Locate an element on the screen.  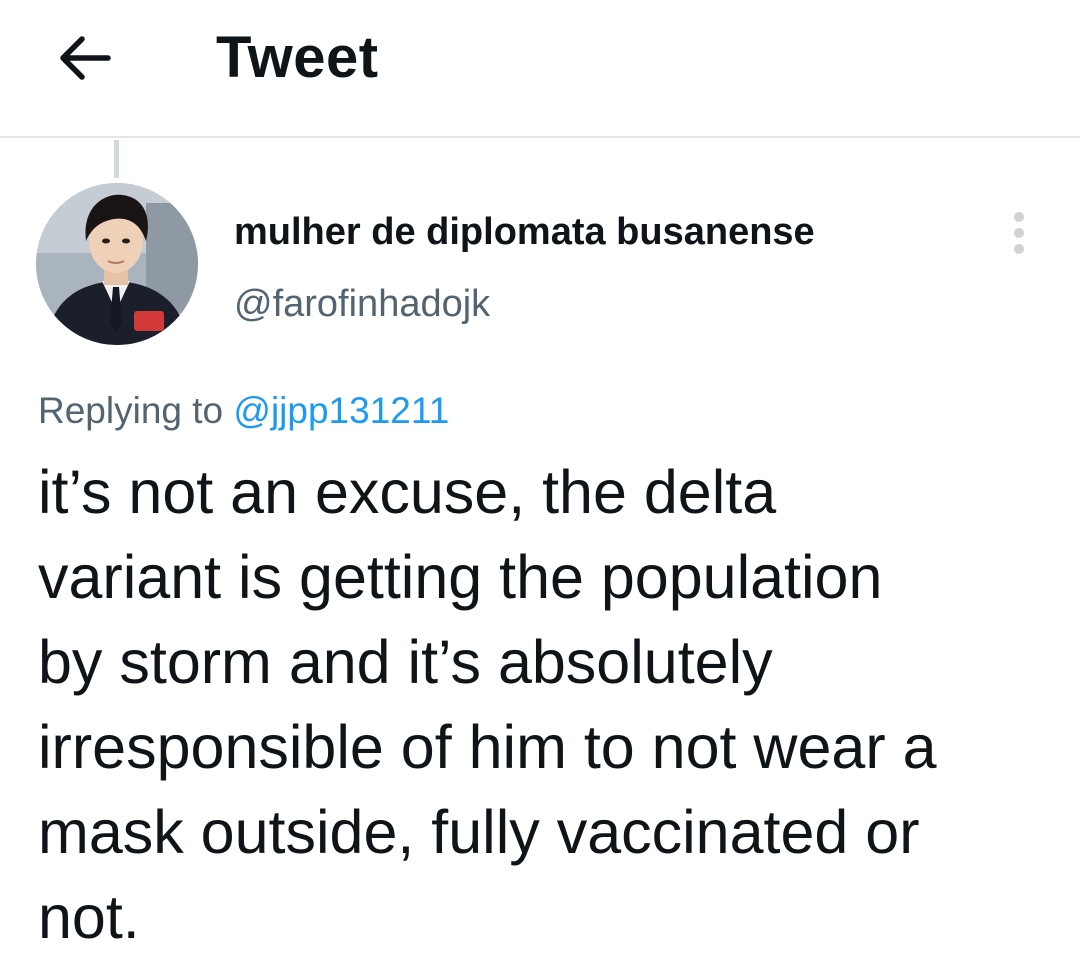
avatar is located at coordinates (117, 264).